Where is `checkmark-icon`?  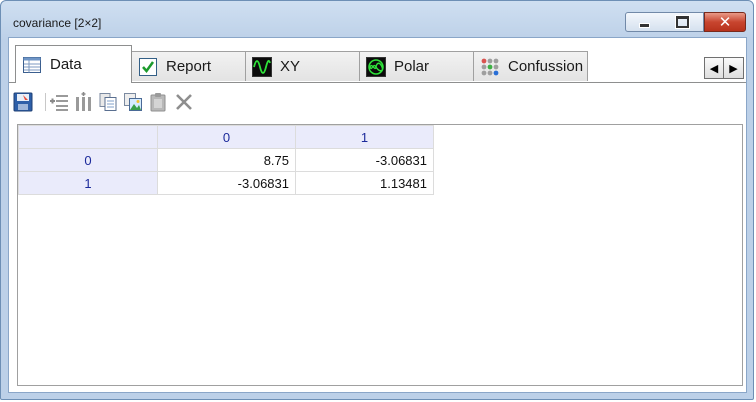 checkmark-icon is located at coordinates (148, 66).